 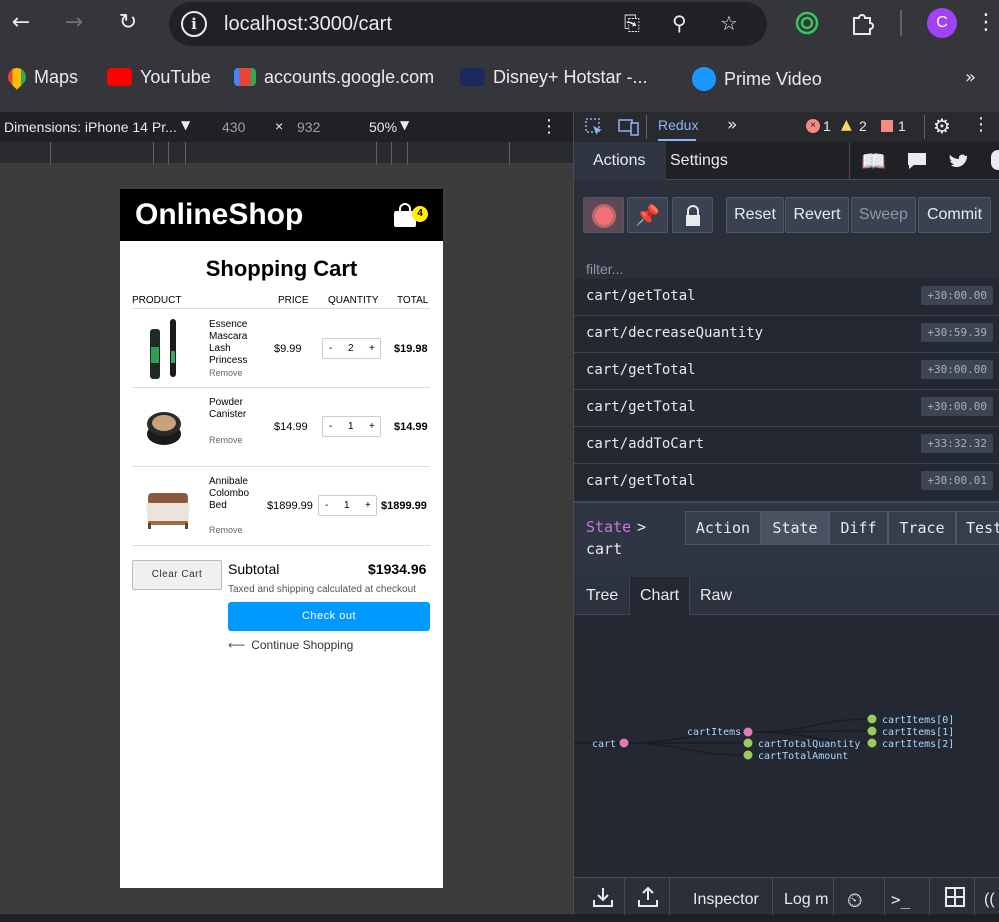 I want to click on tab-test: Test, so click(x=977, y=528).